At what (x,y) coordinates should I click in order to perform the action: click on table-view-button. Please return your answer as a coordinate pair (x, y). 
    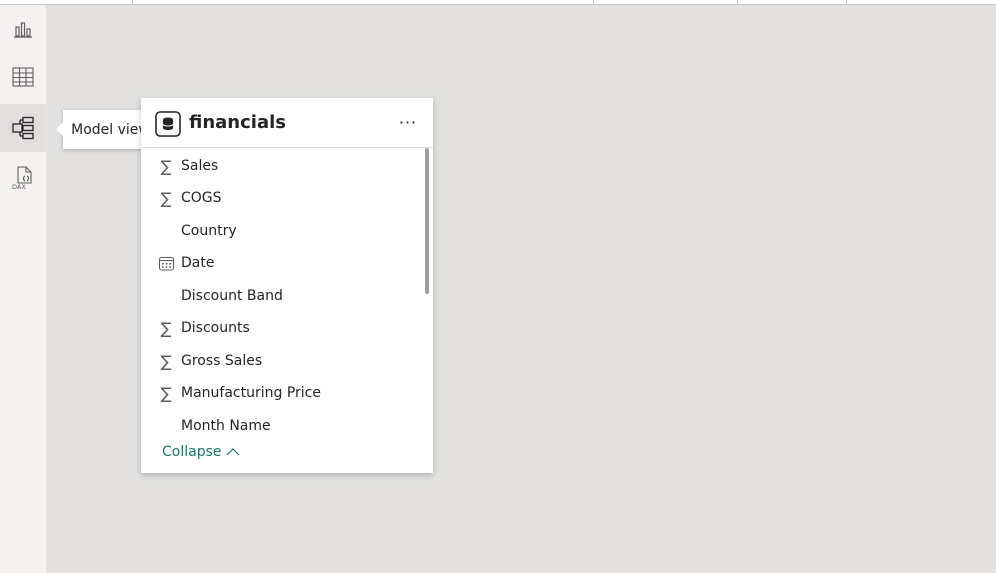
    Looking at the image, I should click on (23, 77).